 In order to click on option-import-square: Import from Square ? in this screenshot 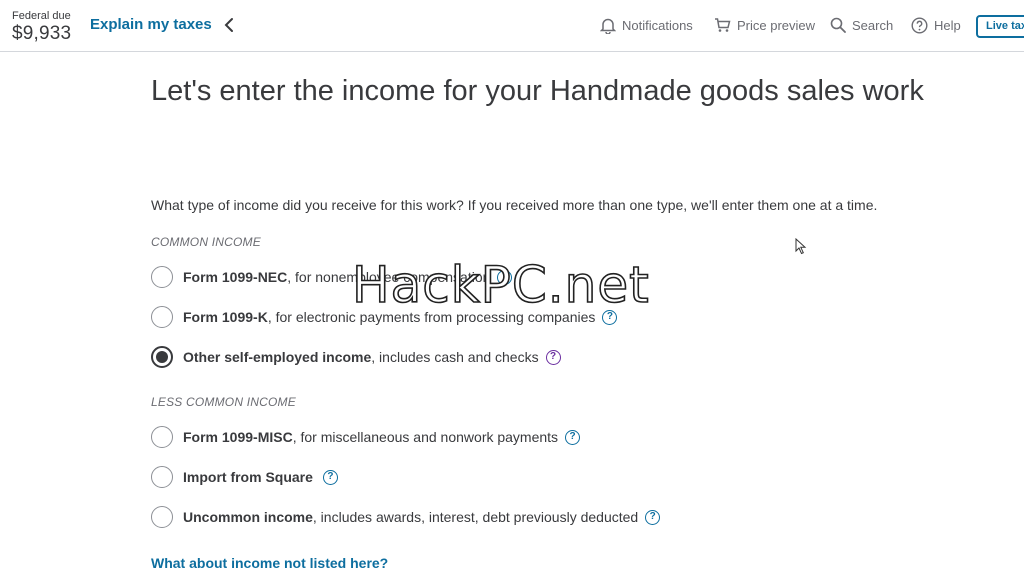, I will do `click(244, 477)`.